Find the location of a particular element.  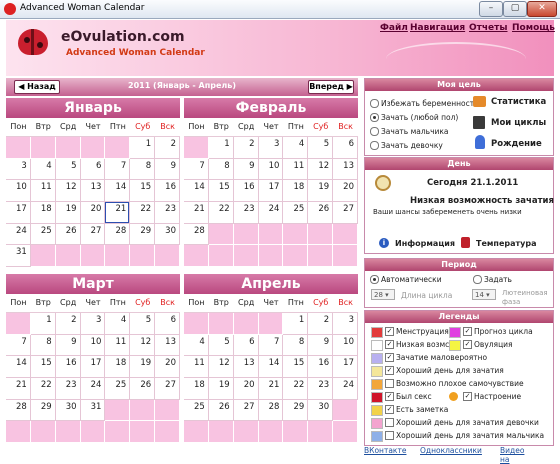

video-link: Видео на is located at coordinates (512, 455).